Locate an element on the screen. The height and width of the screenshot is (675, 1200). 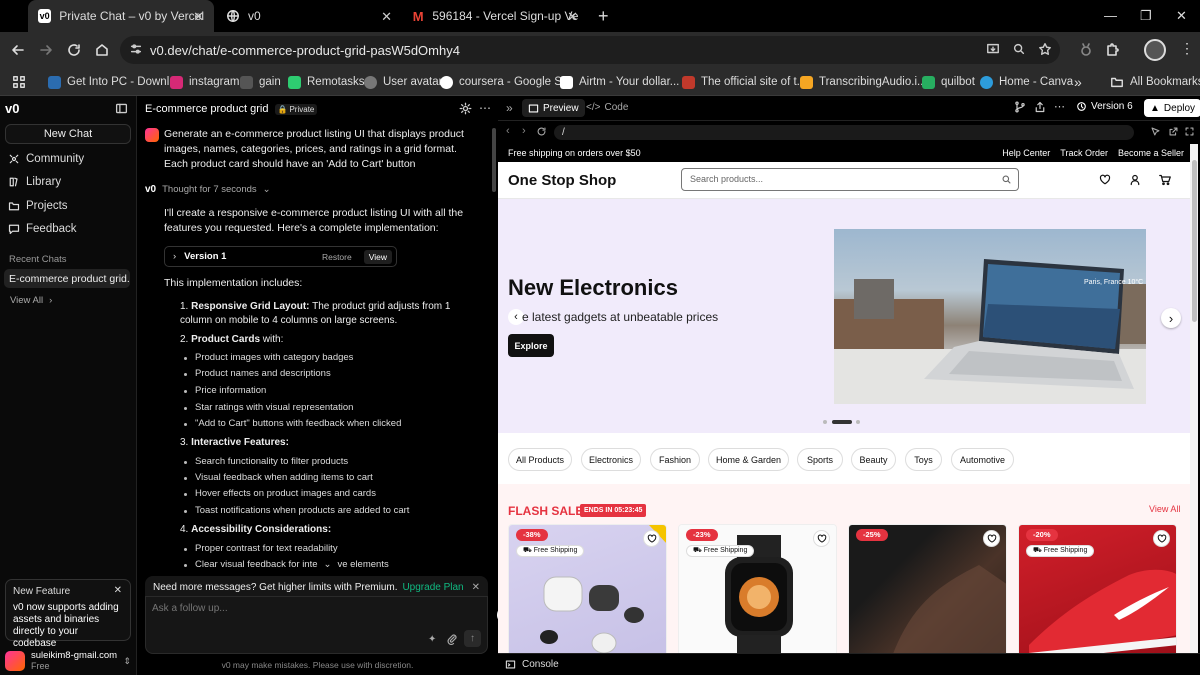
toggle-sidebar-icon is located at coordinates (121, 108).